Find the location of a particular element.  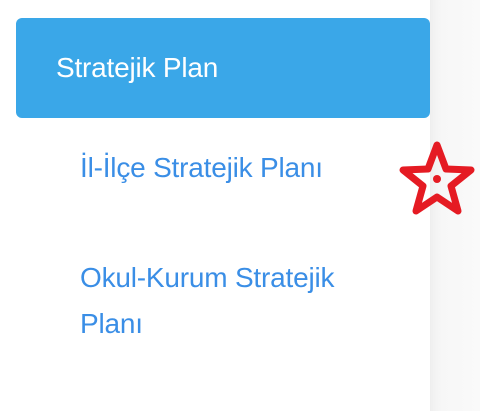

sidebar-subitem-okul-kurum-stratejik-plani: Okul-Kurum Stratejik Planı is located at coordinates (230, 301).